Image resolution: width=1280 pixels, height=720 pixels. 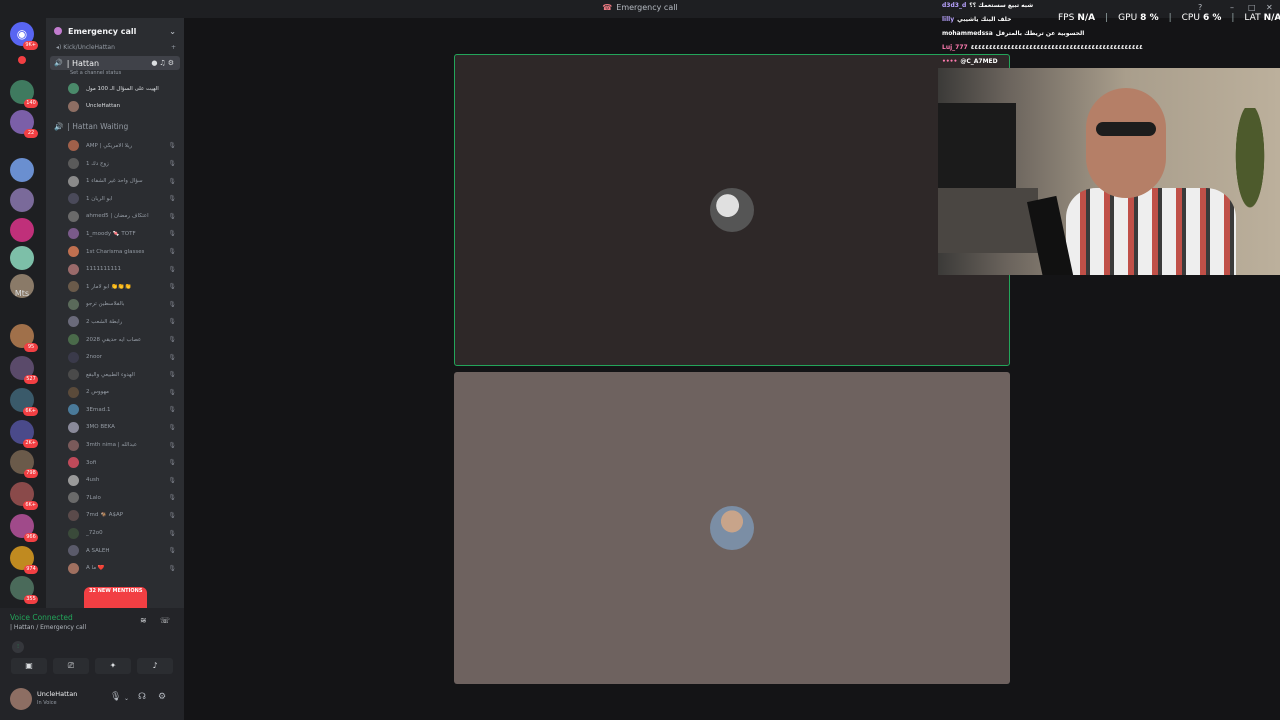 I want to click on channel-tools: ●♫⚙, so click(x=163, y=63).